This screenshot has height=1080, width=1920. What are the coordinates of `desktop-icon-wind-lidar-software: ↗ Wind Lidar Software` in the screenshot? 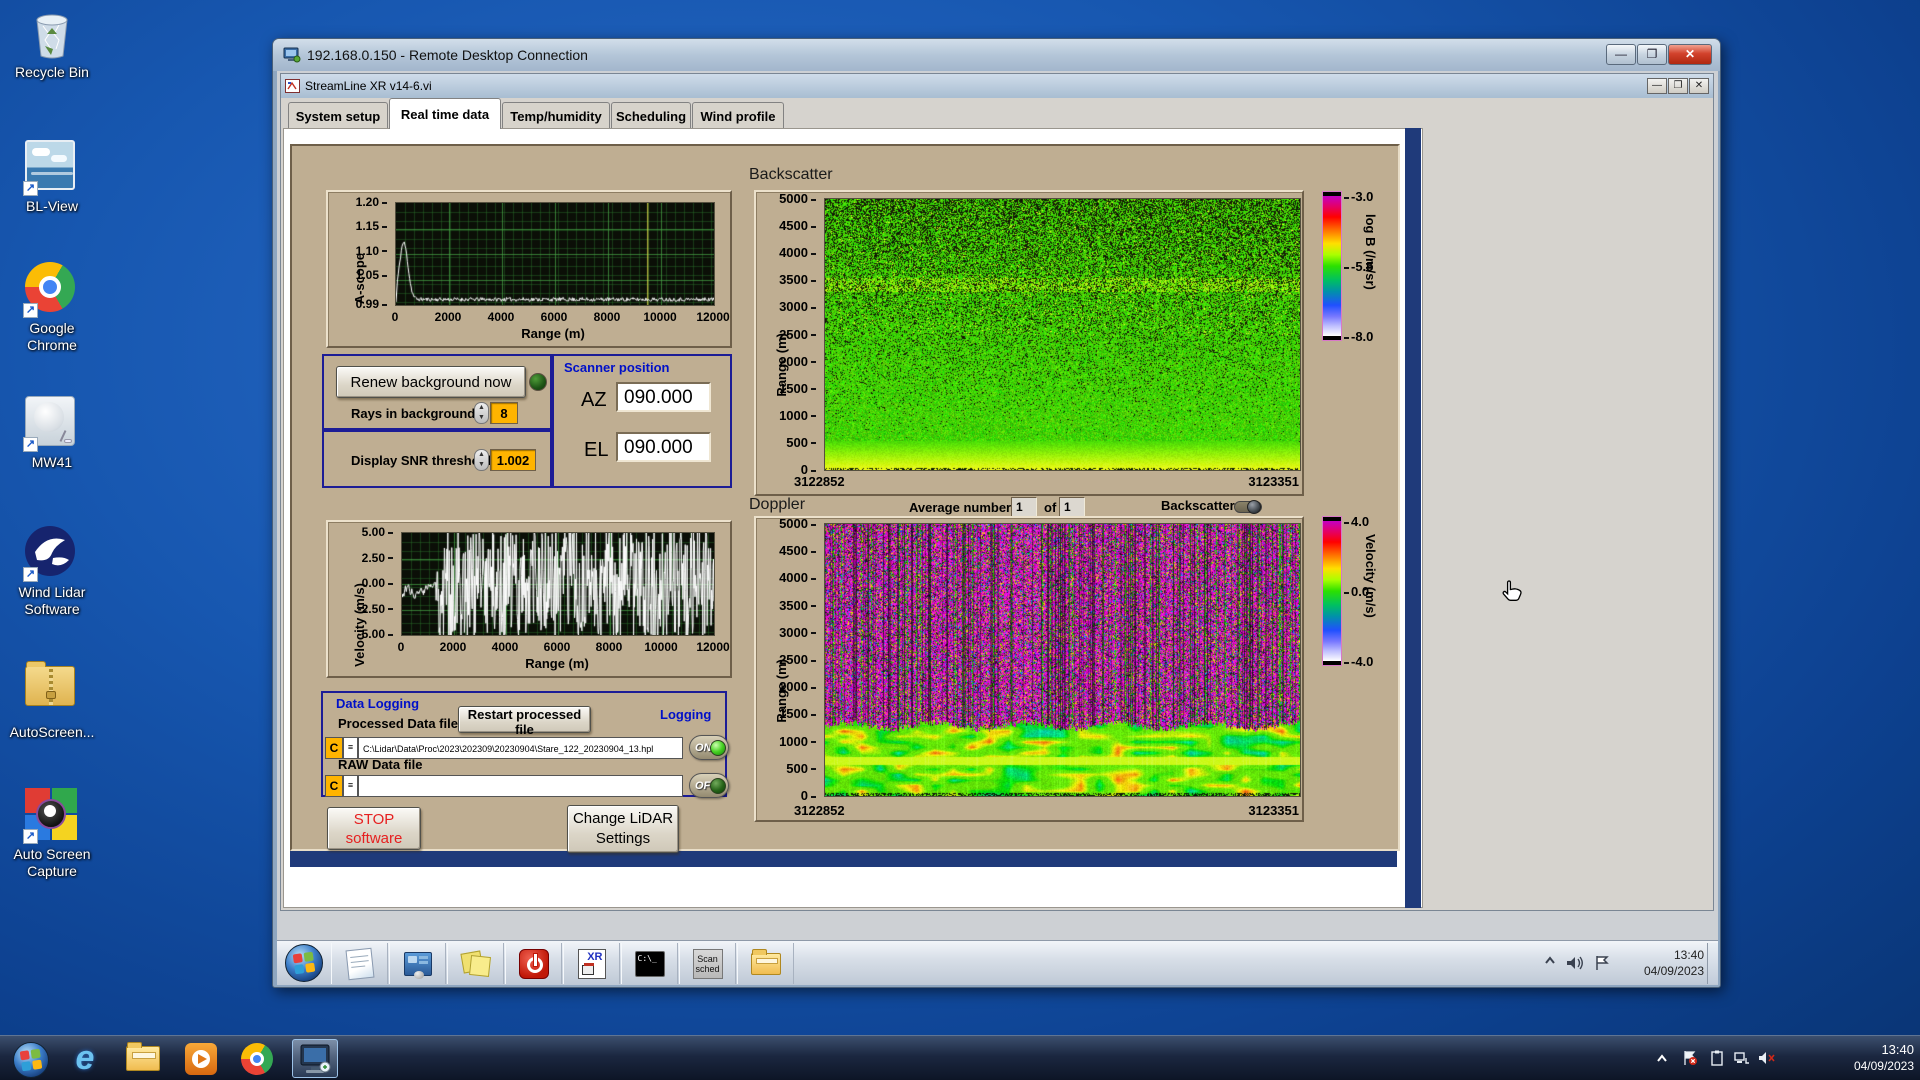 It's located at (52, 572).